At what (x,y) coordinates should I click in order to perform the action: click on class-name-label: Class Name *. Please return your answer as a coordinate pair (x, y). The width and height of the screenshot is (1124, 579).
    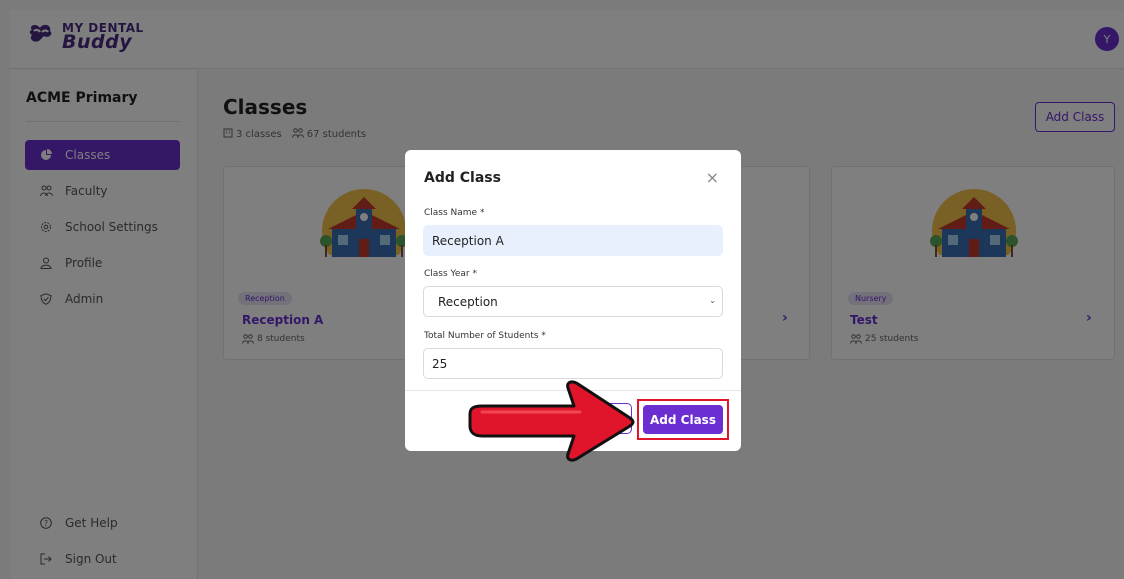
    Looking at the image, I should click on (454, 213).